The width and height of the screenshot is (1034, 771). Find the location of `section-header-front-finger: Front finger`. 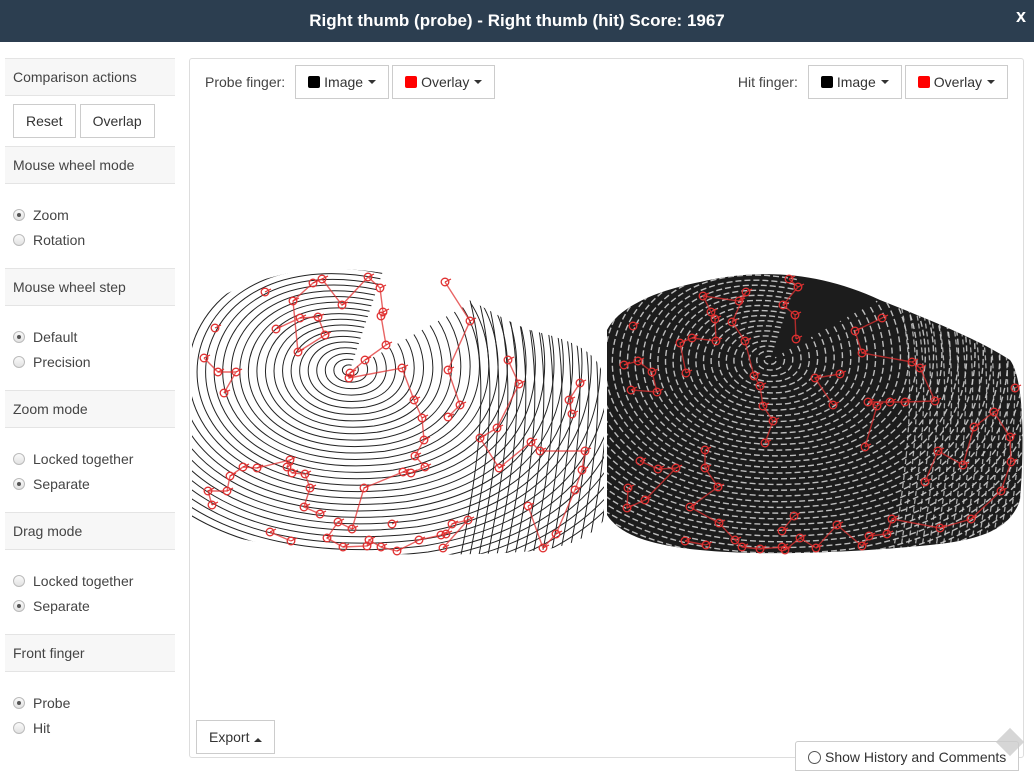

section-header-front-finger: Front finger is located at coordinates (90, 653).